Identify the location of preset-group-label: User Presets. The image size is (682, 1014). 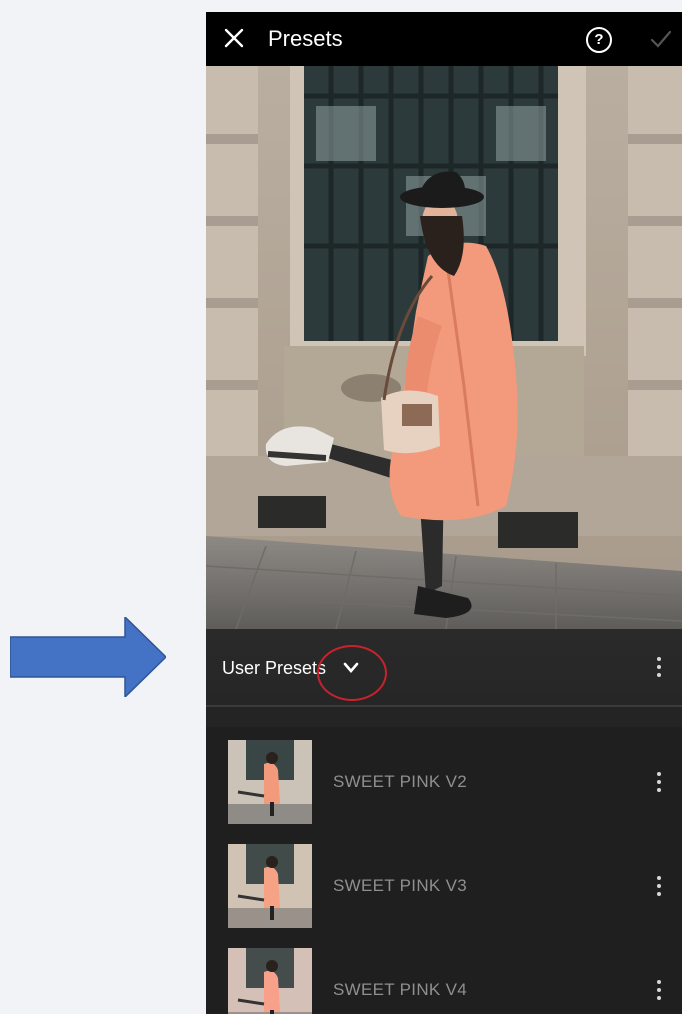
(274, 668).